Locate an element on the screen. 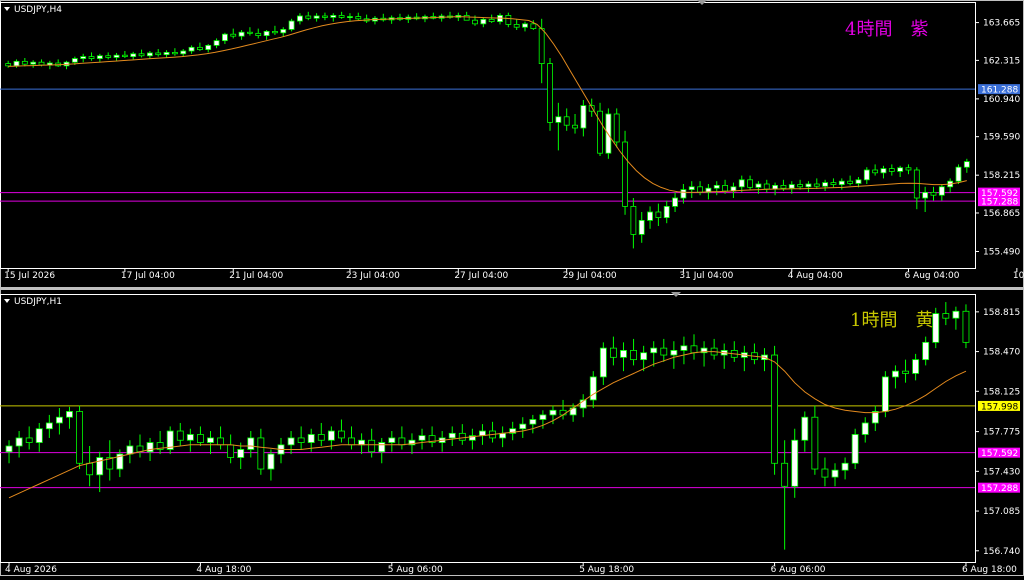 This screenshot has width=1024, height=580. h4-annotation: 4時間 紫 is located at coordinates (886, 29).